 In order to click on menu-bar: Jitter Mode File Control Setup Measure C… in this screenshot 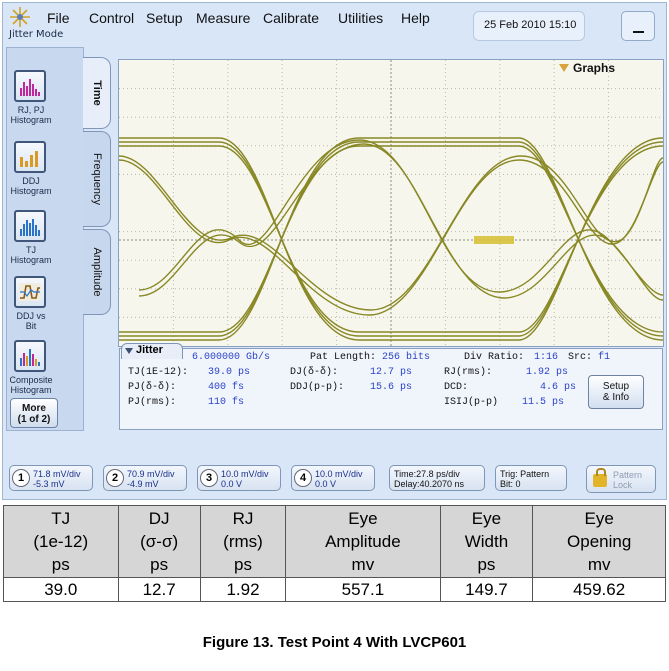, I will do `click(334, 25)`.